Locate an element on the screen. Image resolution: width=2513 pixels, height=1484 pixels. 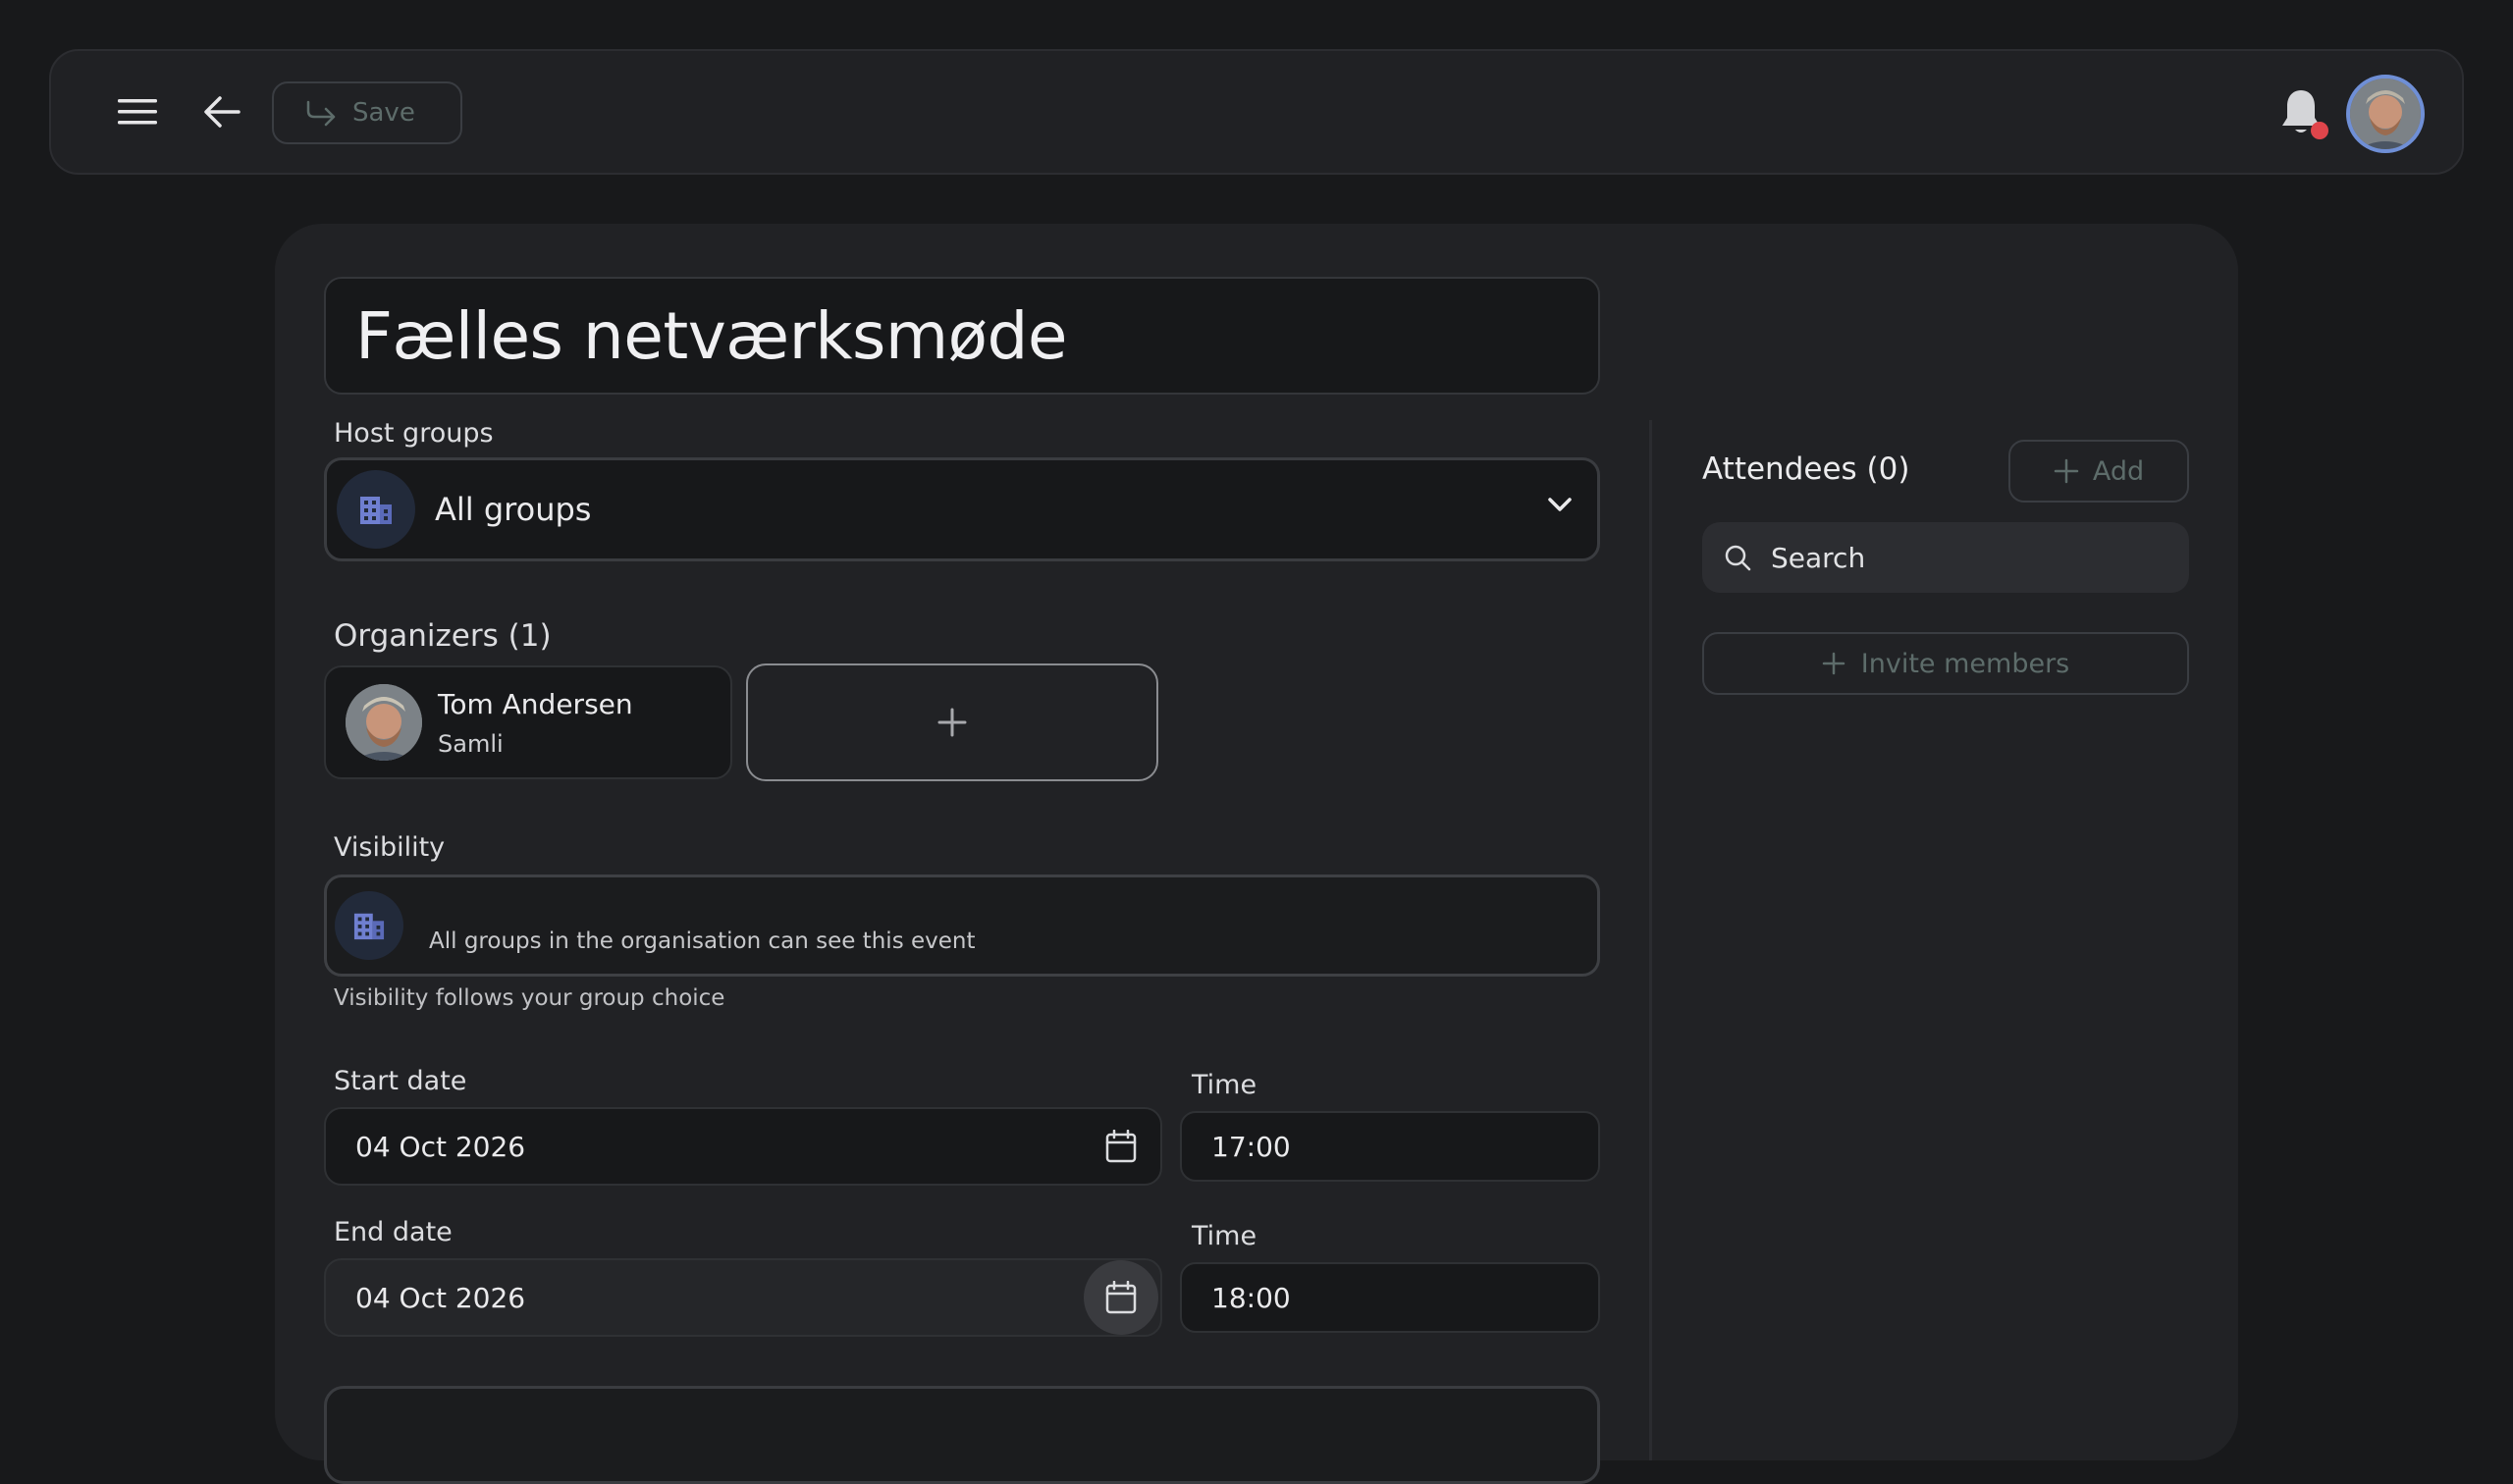
save-button: Save is located at coordinates (367, 112).